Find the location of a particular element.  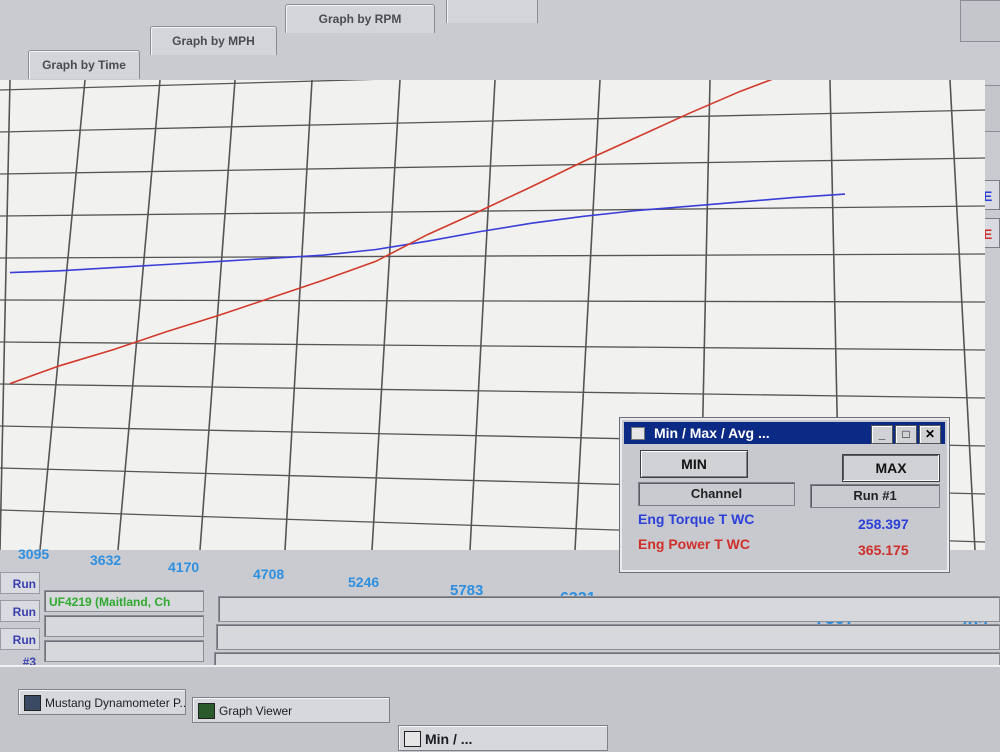

tab-graph-by-rpm: Graph by RPM is located at coordinates (360, 18).